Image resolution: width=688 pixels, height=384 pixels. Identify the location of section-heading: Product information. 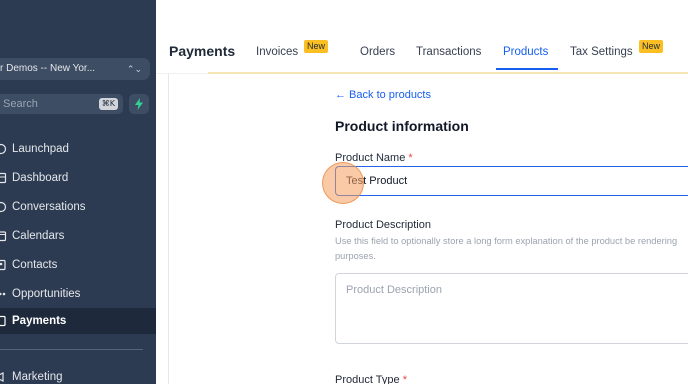
(402, 126).